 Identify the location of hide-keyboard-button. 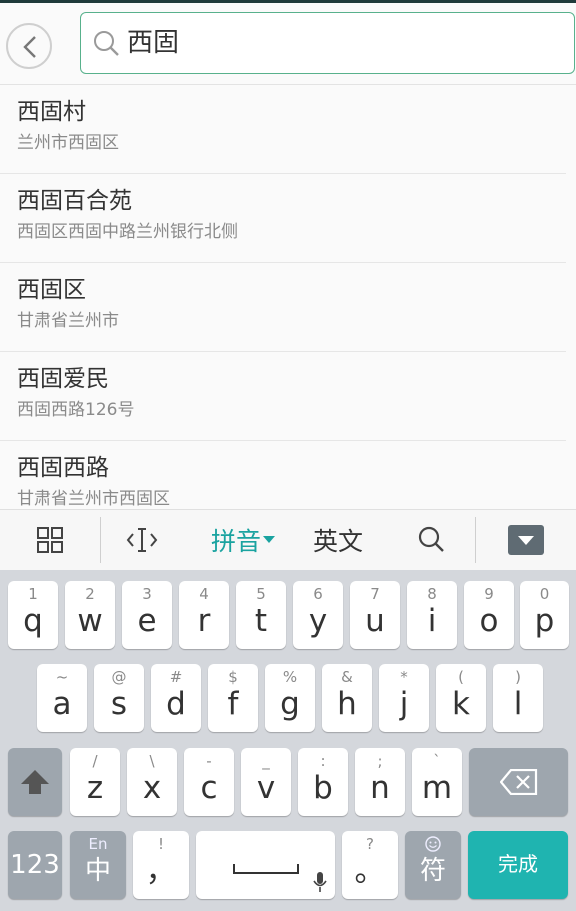
(526, 540).